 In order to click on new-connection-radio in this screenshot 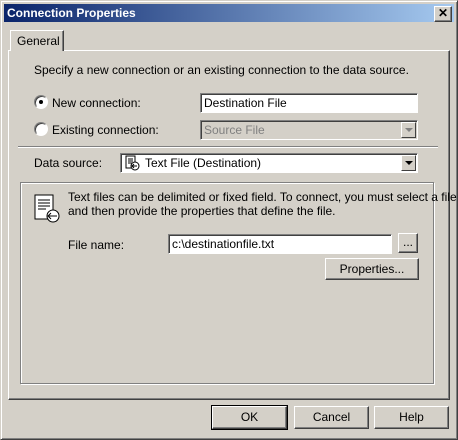, I will do `click(41, 102)`.